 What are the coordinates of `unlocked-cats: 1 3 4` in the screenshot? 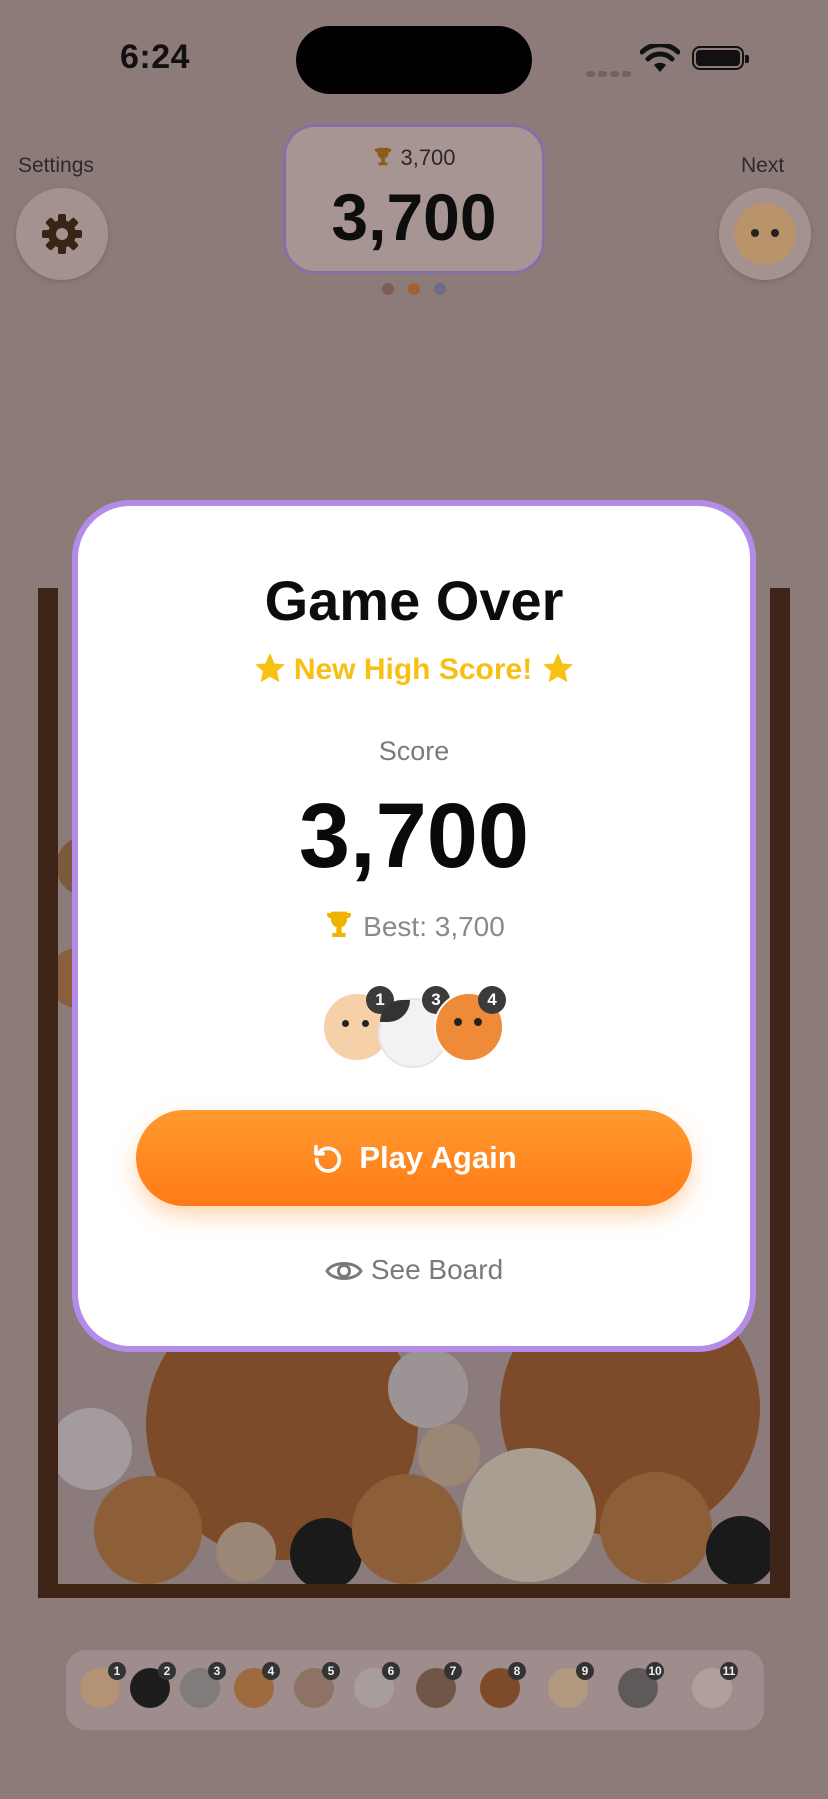 It's located at (422, 1027).